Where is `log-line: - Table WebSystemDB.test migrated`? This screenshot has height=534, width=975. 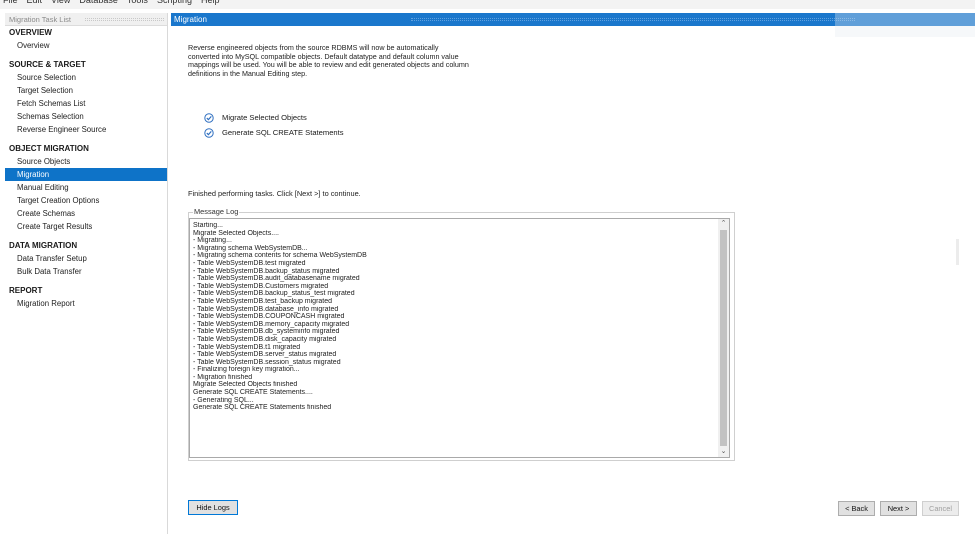
log-line: - Table WebSystemDB.test migrated is located at coordinates (249, 263).